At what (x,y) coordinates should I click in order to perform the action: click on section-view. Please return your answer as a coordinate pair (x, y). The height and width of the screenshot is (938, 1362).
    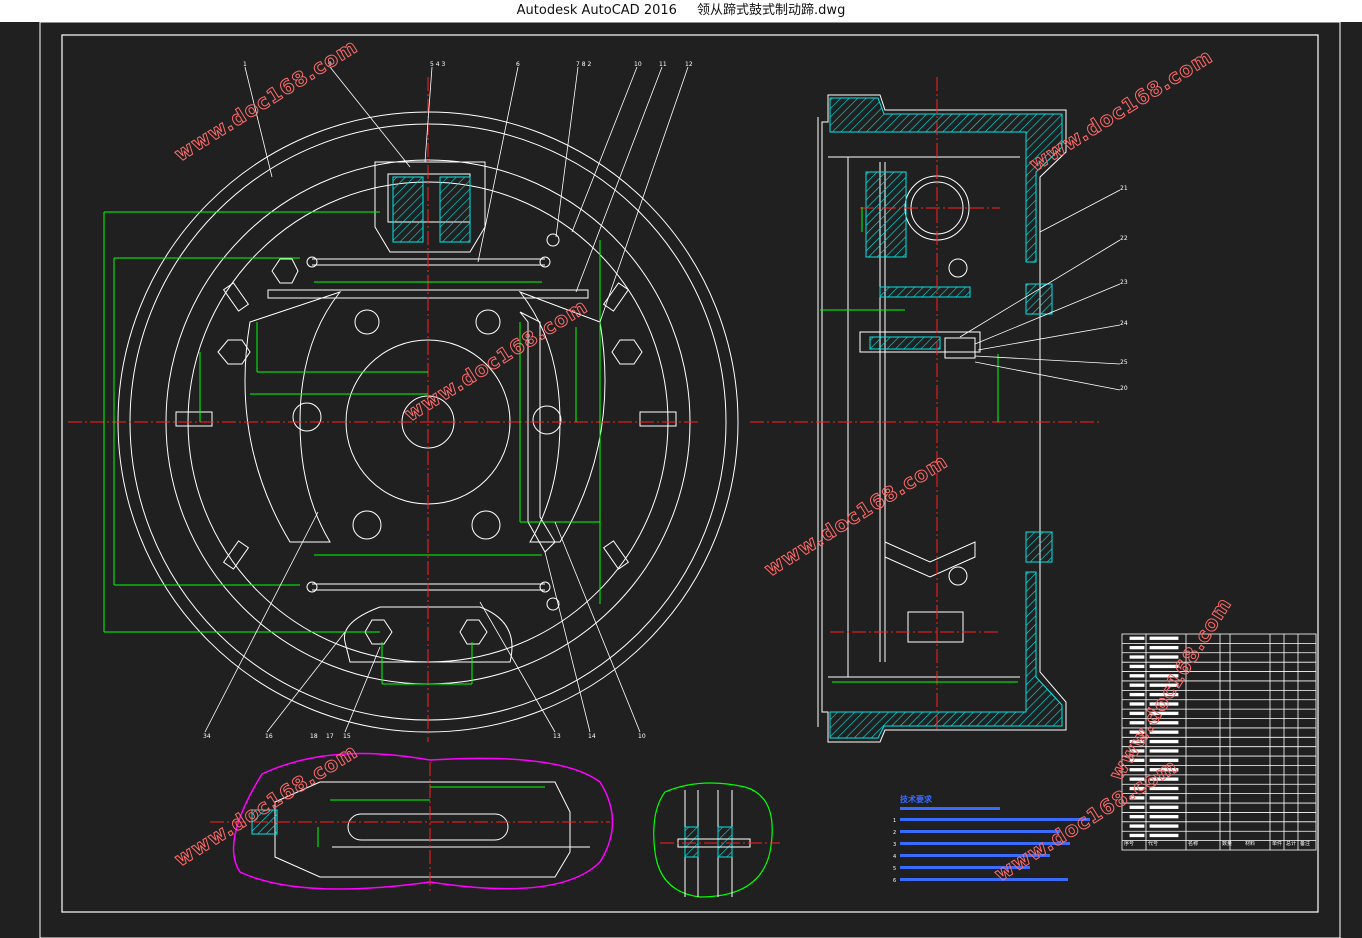
    Looking at the image, I should click on (942, 418).